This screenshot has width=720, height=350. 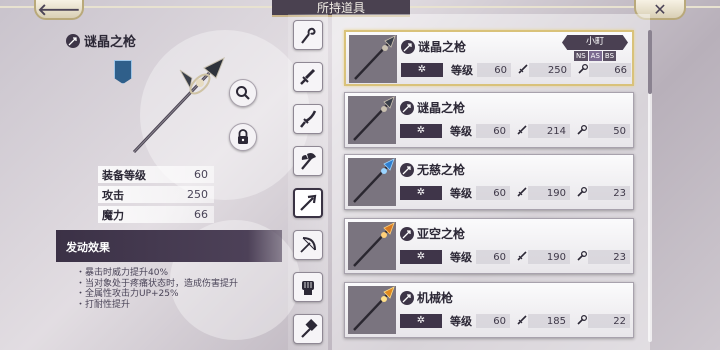 I want to click on magic-value: 50, so click(x=619, y=131).